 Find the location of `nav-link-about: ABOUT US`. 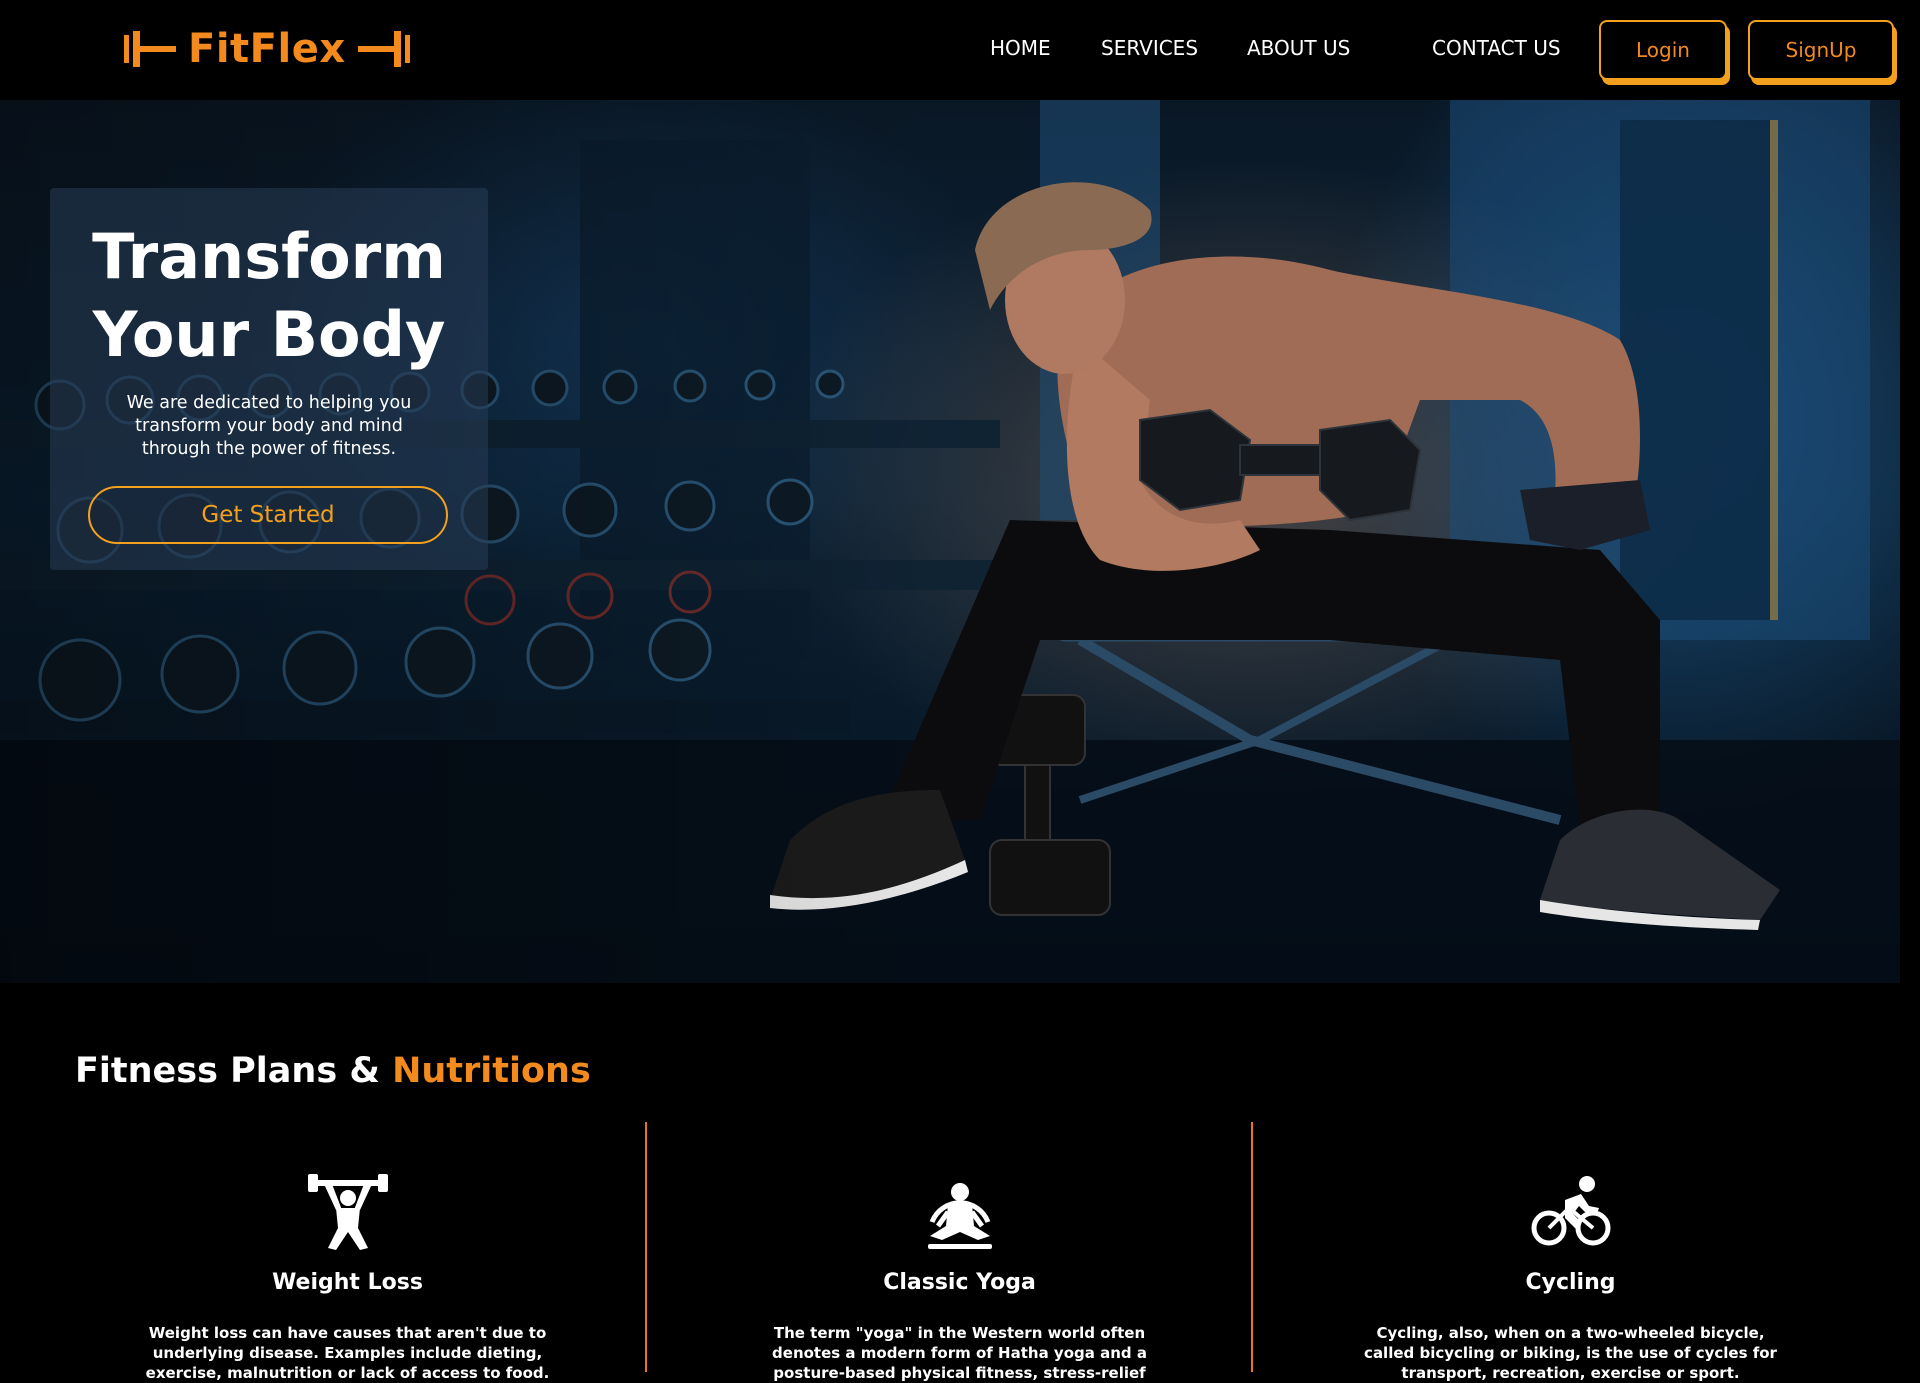

nav-link-about: ABOUT US is located at coordinates (1298, 48).